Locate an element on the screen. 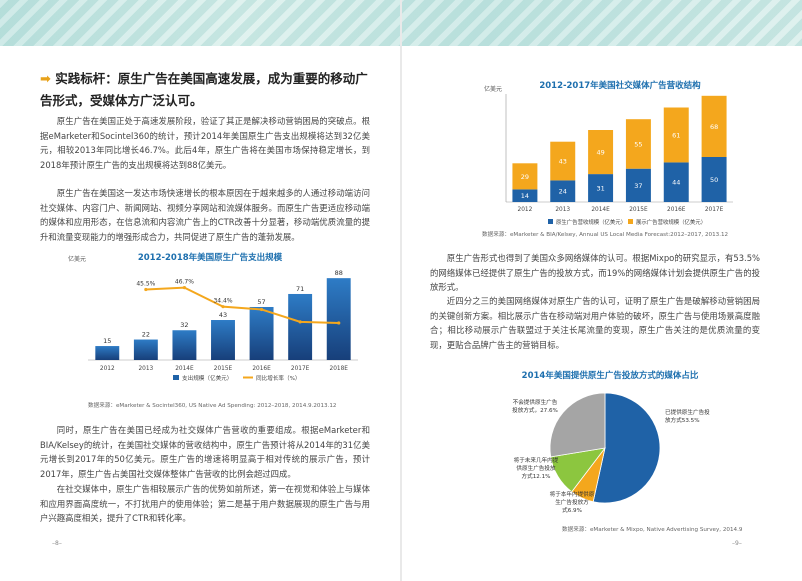 The height and width of the screenshot is (581, 802). chart1-tick-label: 2014E is located at coordinates (184, 369).